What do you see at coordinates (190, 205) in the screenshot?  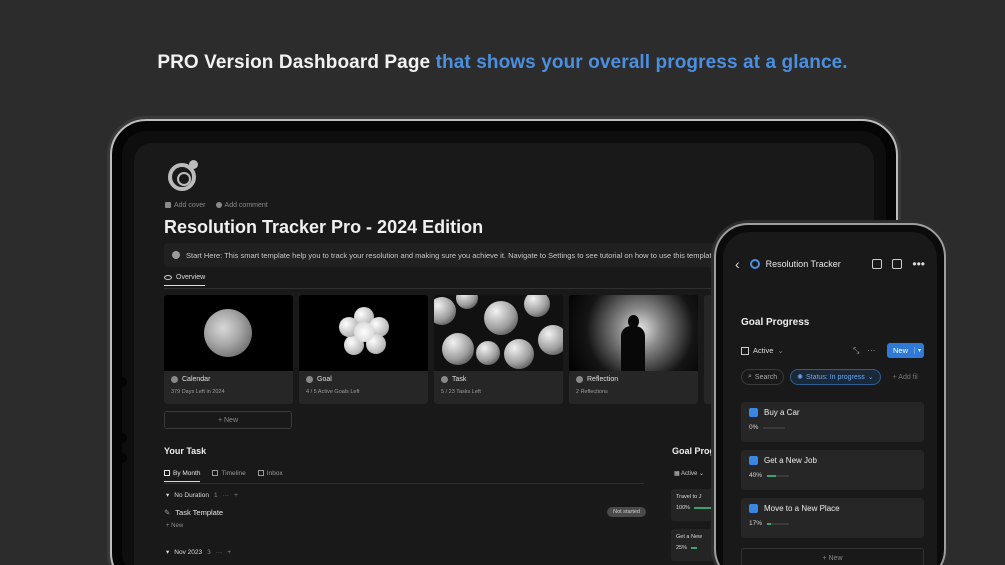 I see `add-cover-label: Add cover` at bounding box center [190, 205].